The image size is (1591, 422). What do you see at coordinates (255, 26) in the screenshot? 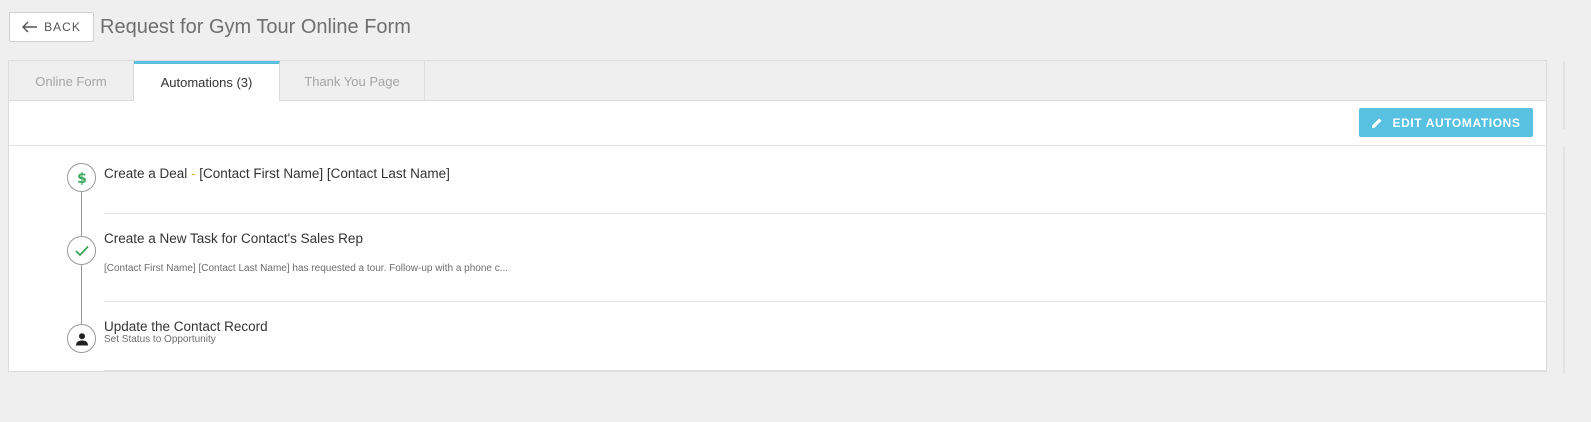
I see `page-title: Request for Gym Tour Online Form` at bounding box center [255, 26].